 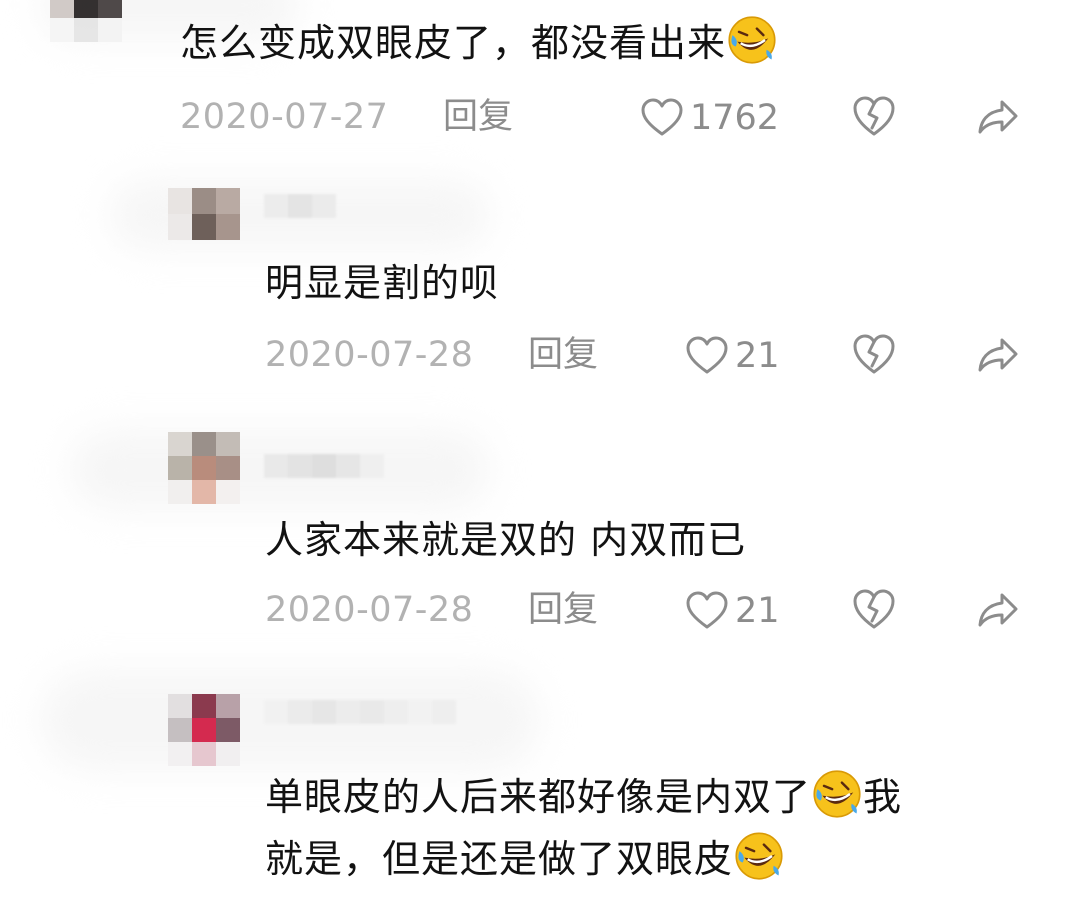 I want to click on comment-text: 明显是割的呗, so click(x=382, y=283).